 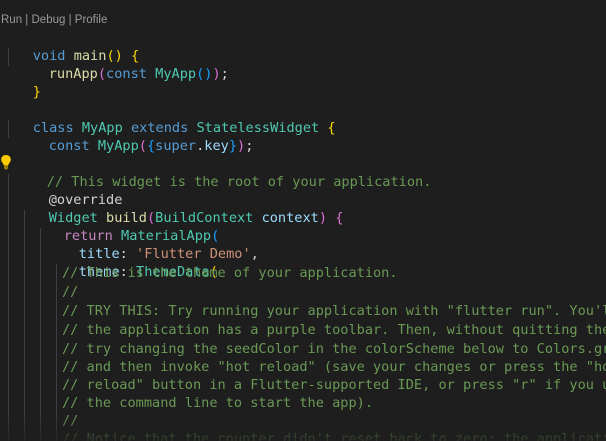 I want to click on codelens-debug-link: Debug, so click(x=49, y=20).